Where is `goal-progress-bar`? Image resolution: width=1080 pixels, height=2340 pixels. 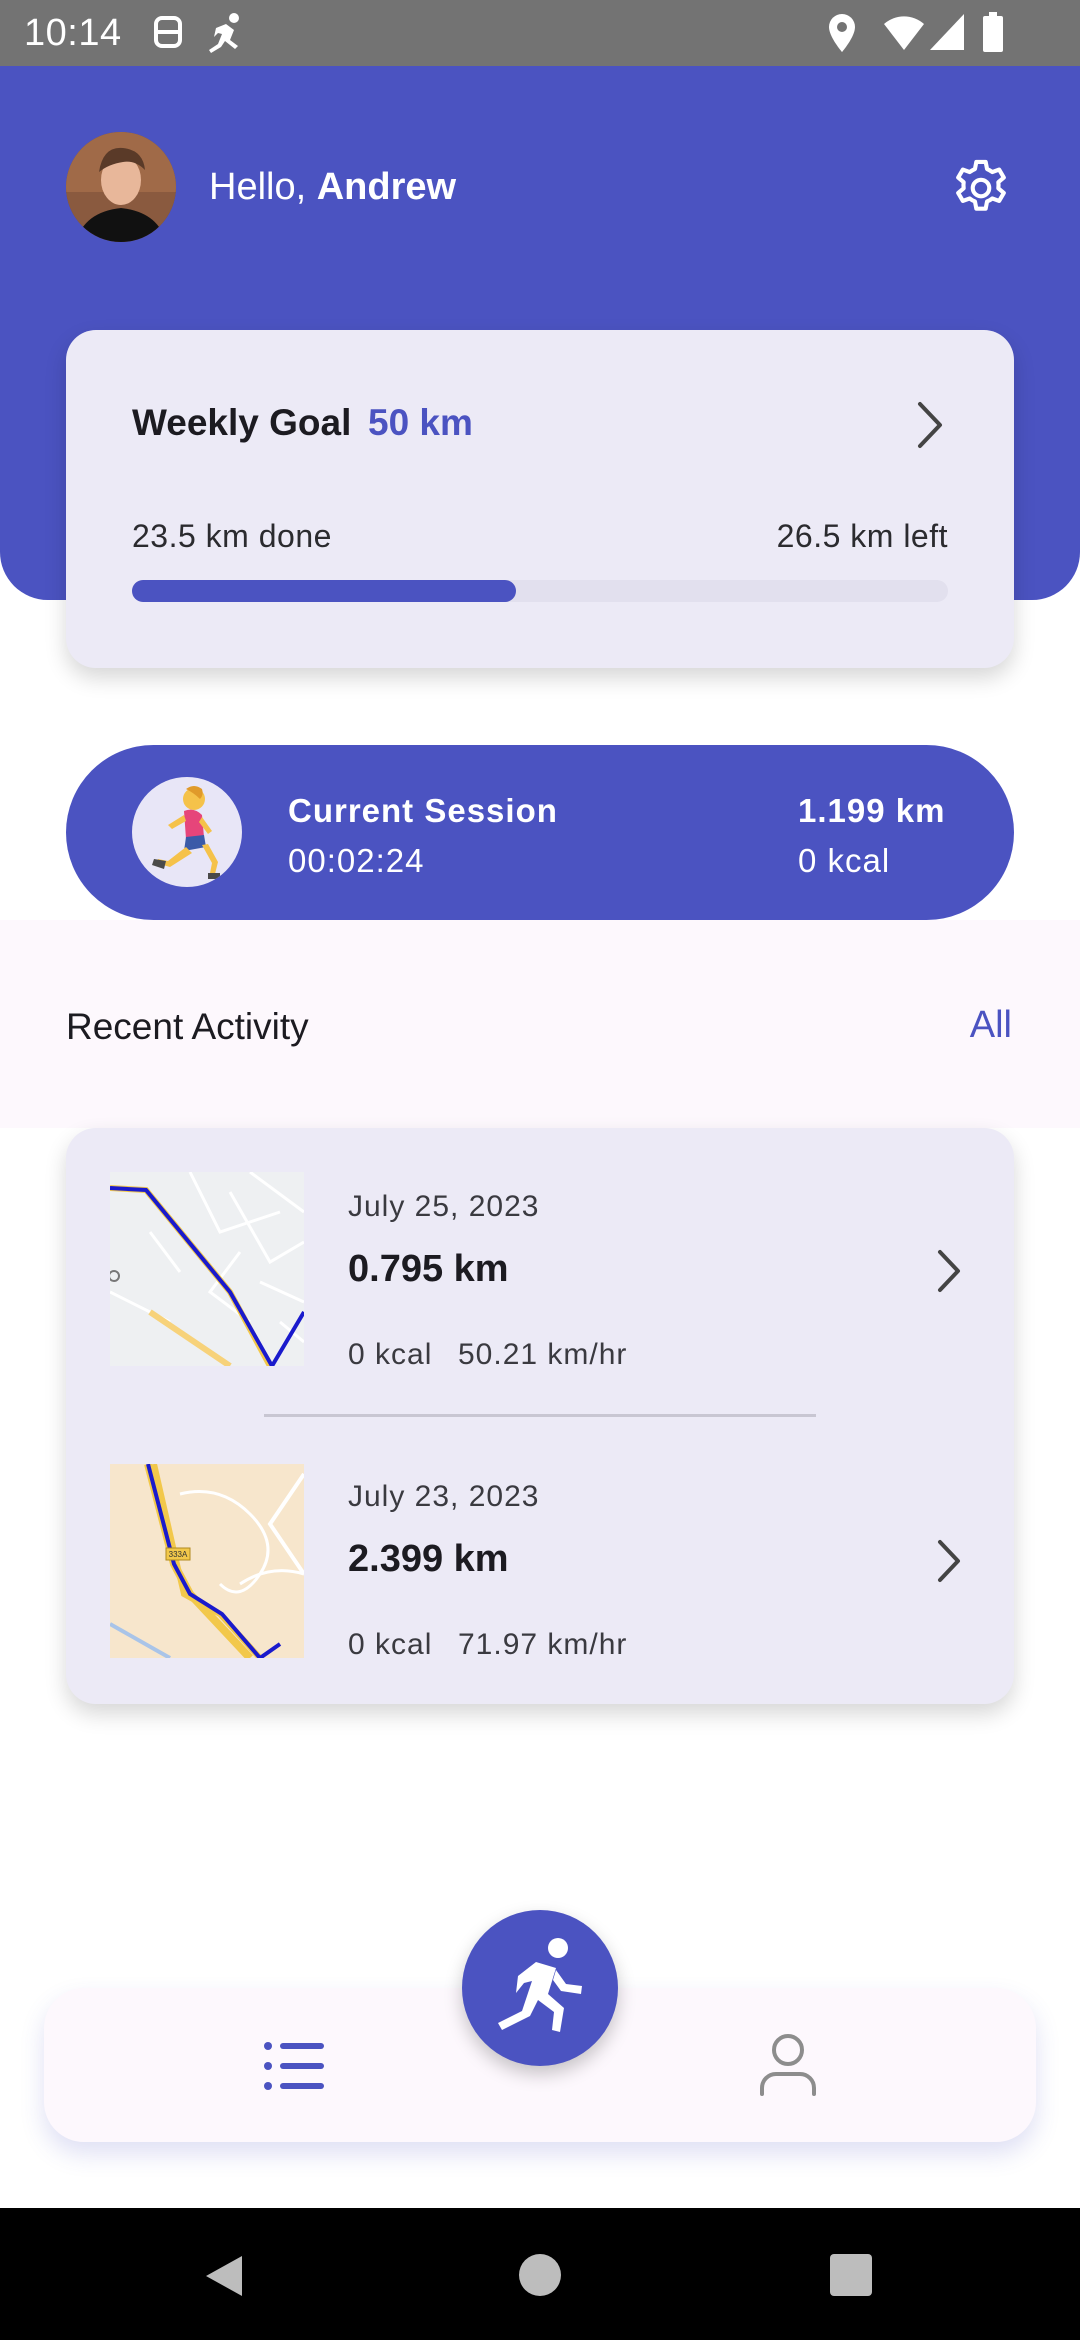 goal-progress-bar is located at coordinates (540, 591).